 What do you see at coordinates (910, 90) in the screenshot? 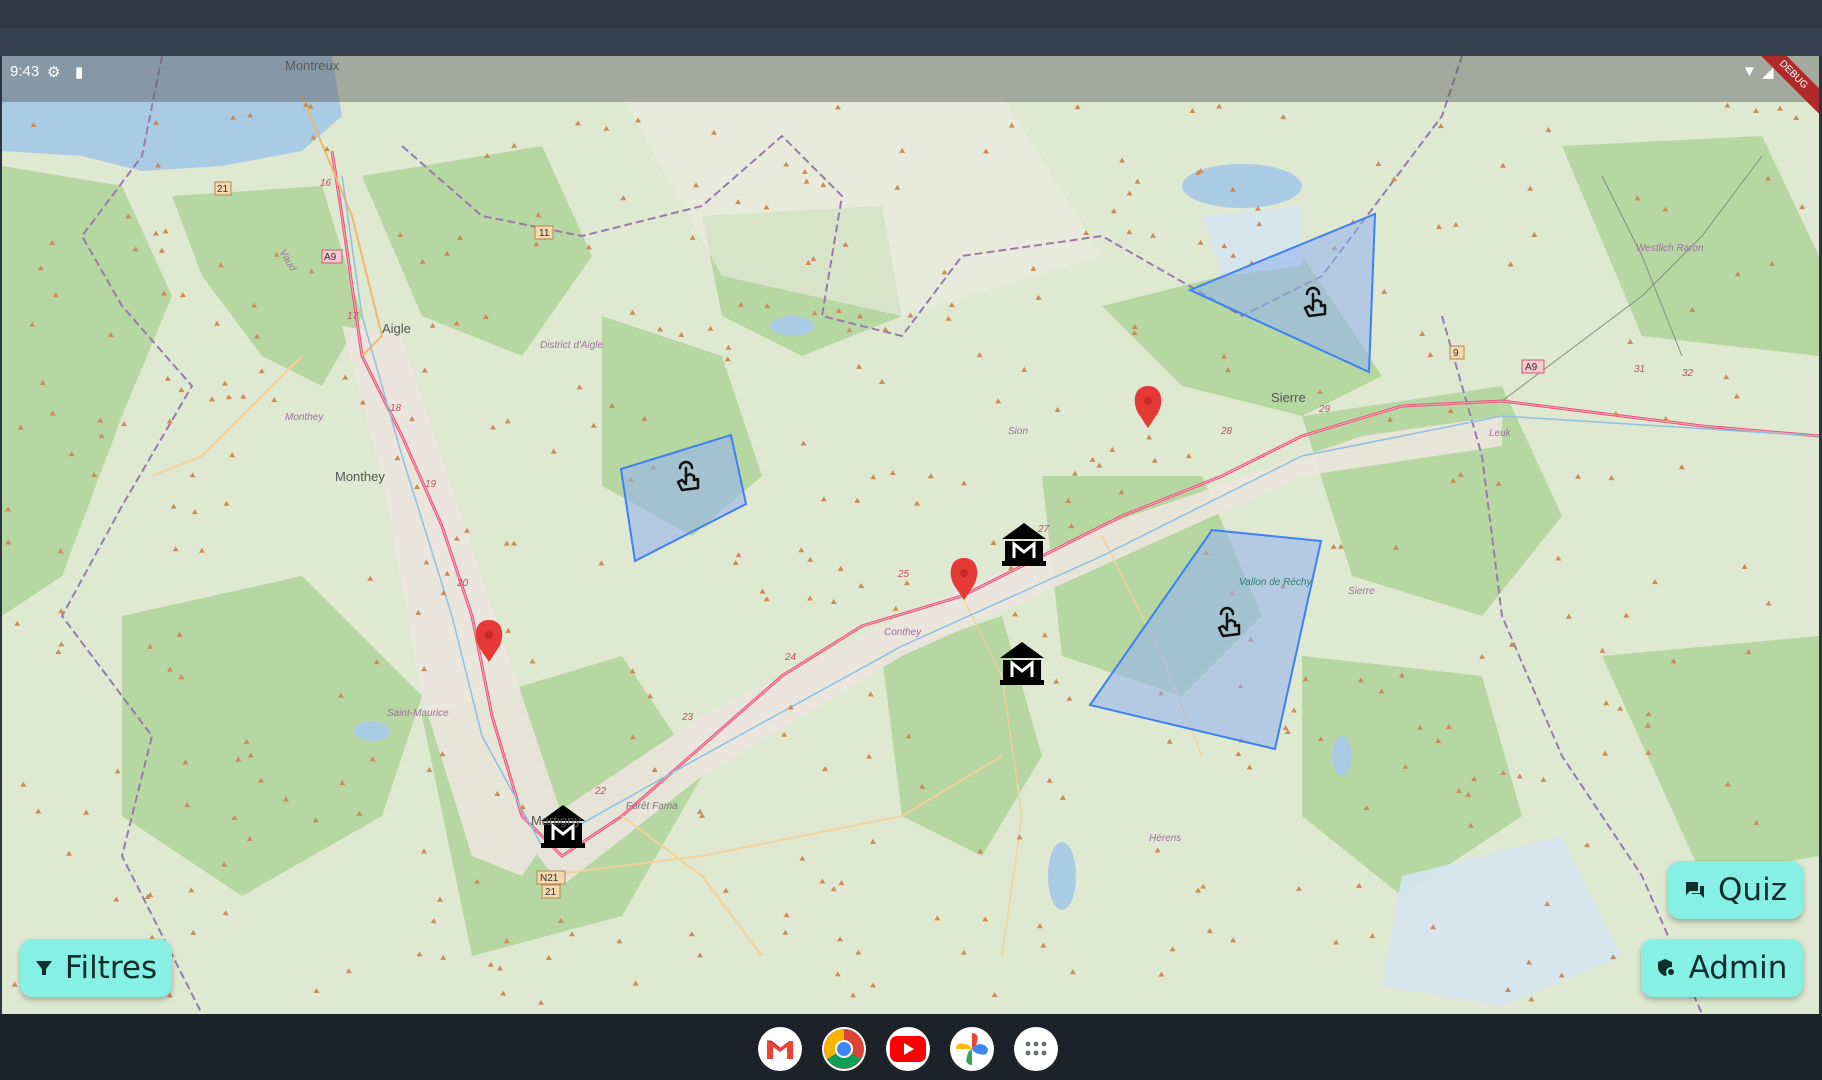
I see `status-bar: 9:43 ⚙ ▮ ▼ ◢ DEBUG` at bounding box center [910, 90].